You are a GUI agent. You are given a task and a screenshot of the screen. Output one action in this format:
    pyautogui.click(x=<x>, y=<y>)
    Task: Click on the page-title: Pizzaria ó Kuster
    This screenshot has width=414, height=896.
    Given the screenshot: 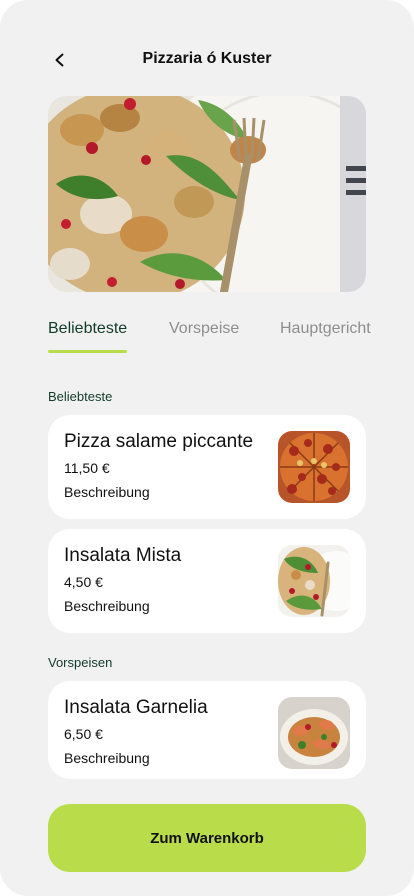 What is the action you would take?
    pyautogui.click(x=207, y=58)
    